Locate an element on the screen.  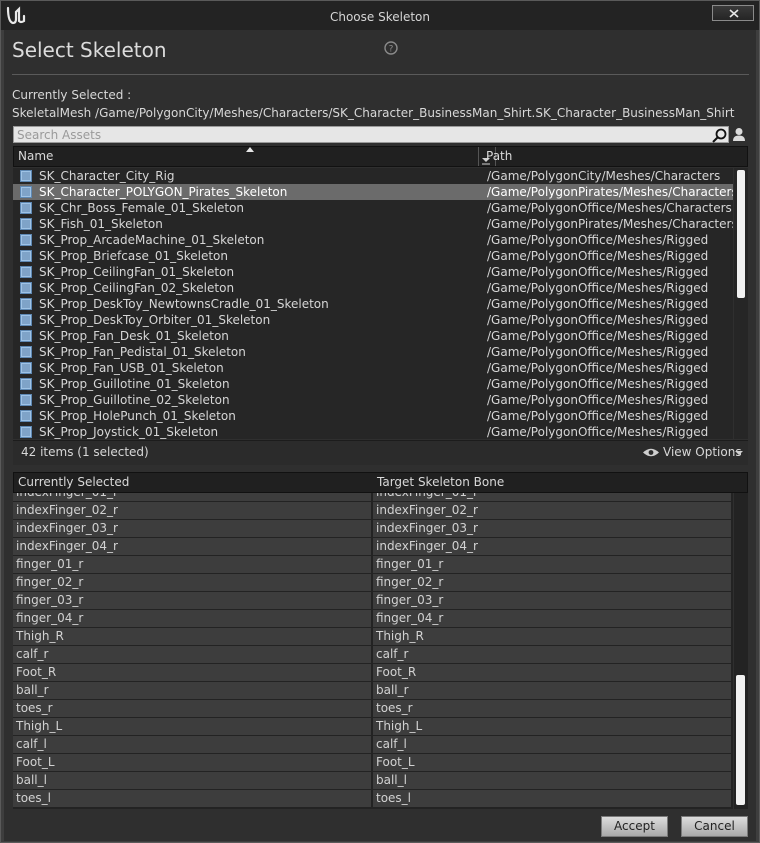
target-bone-cell: Foot_L is located at coordinates (552, 762).